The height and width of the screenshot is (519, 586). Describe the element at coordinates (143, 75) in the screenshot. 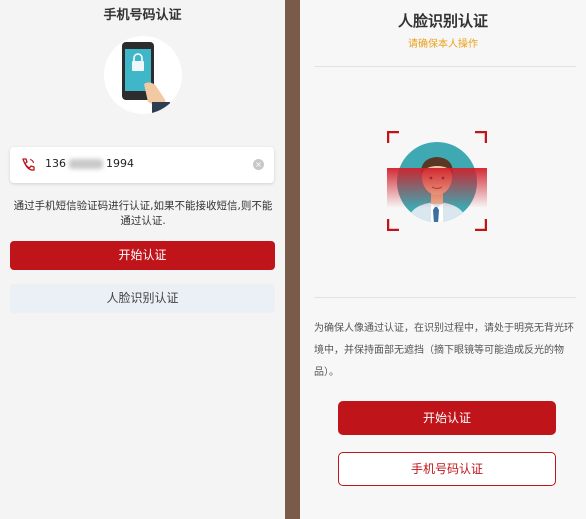

I see `phone-lock-icon` at that location.